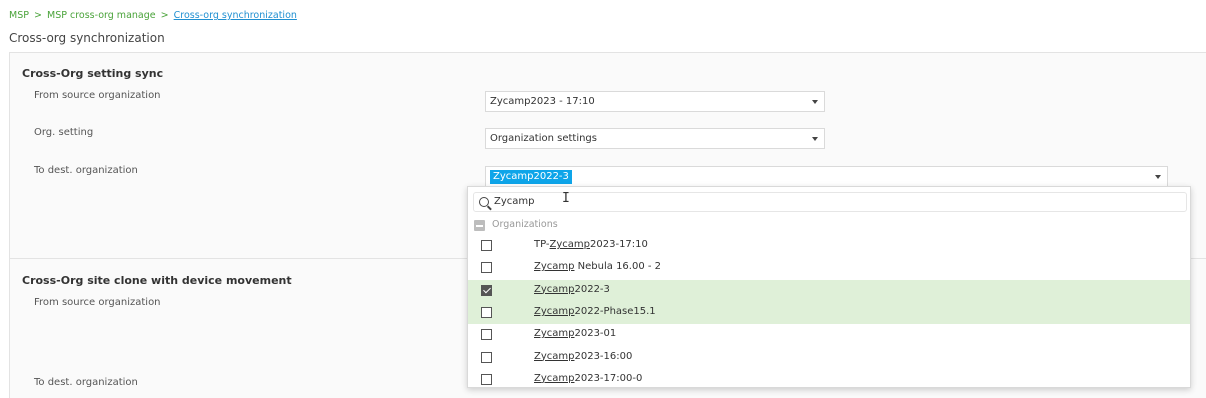  Describe the element at coordinates (93, 73) in the screenshot. I see `section-title-setting-sync: Cross-Org setting sync` at that location.